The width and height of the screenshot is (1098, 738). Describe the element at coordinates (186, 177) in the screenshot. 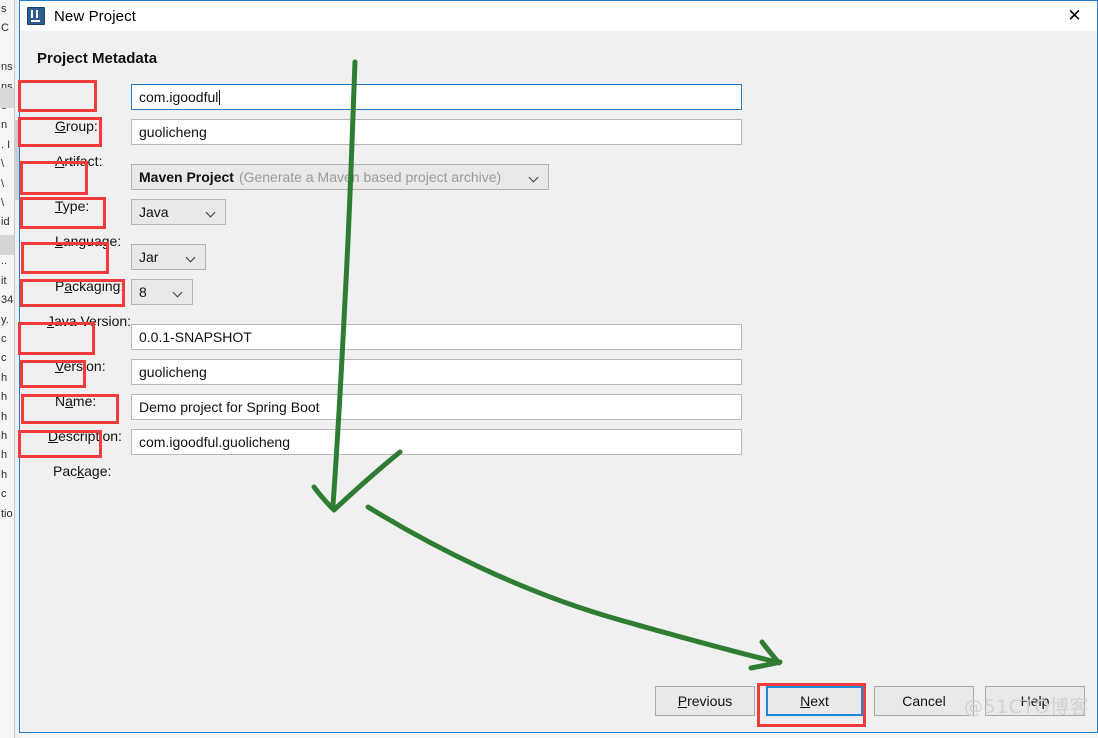

I see `type-dropdown-value: Maven Project` at that location.